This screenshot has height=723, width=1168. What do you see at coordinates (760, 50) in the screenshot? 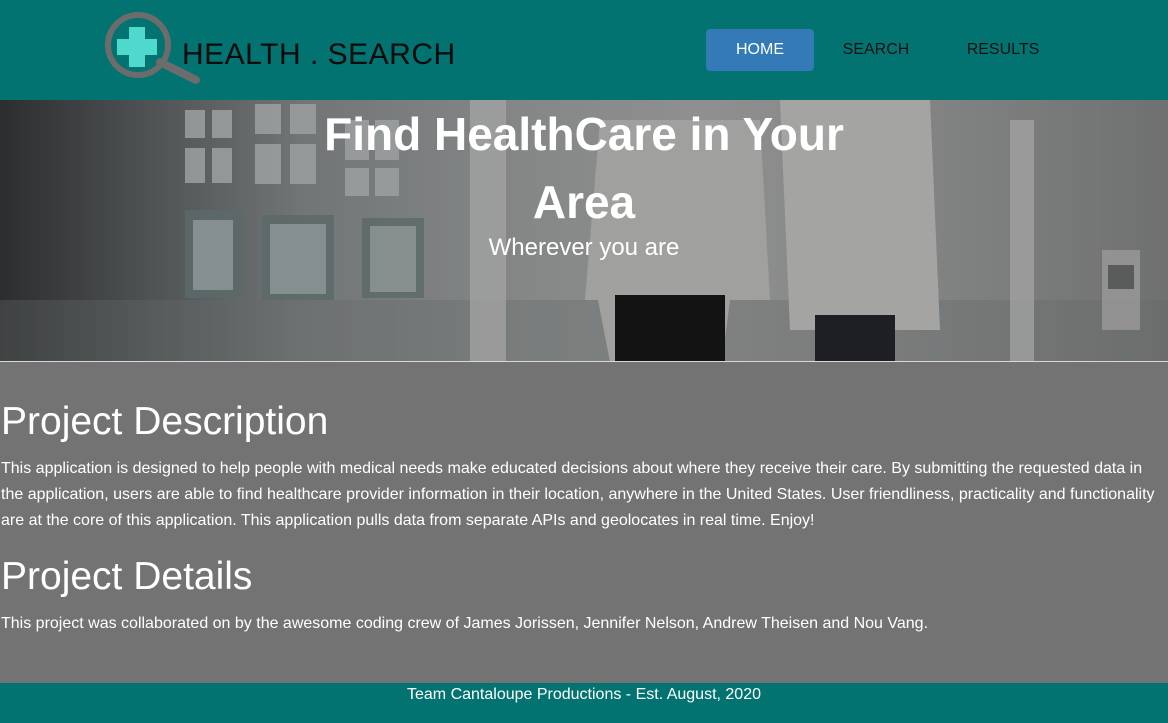
I see `nav-home: HOME` at bounding box center [760, 50].